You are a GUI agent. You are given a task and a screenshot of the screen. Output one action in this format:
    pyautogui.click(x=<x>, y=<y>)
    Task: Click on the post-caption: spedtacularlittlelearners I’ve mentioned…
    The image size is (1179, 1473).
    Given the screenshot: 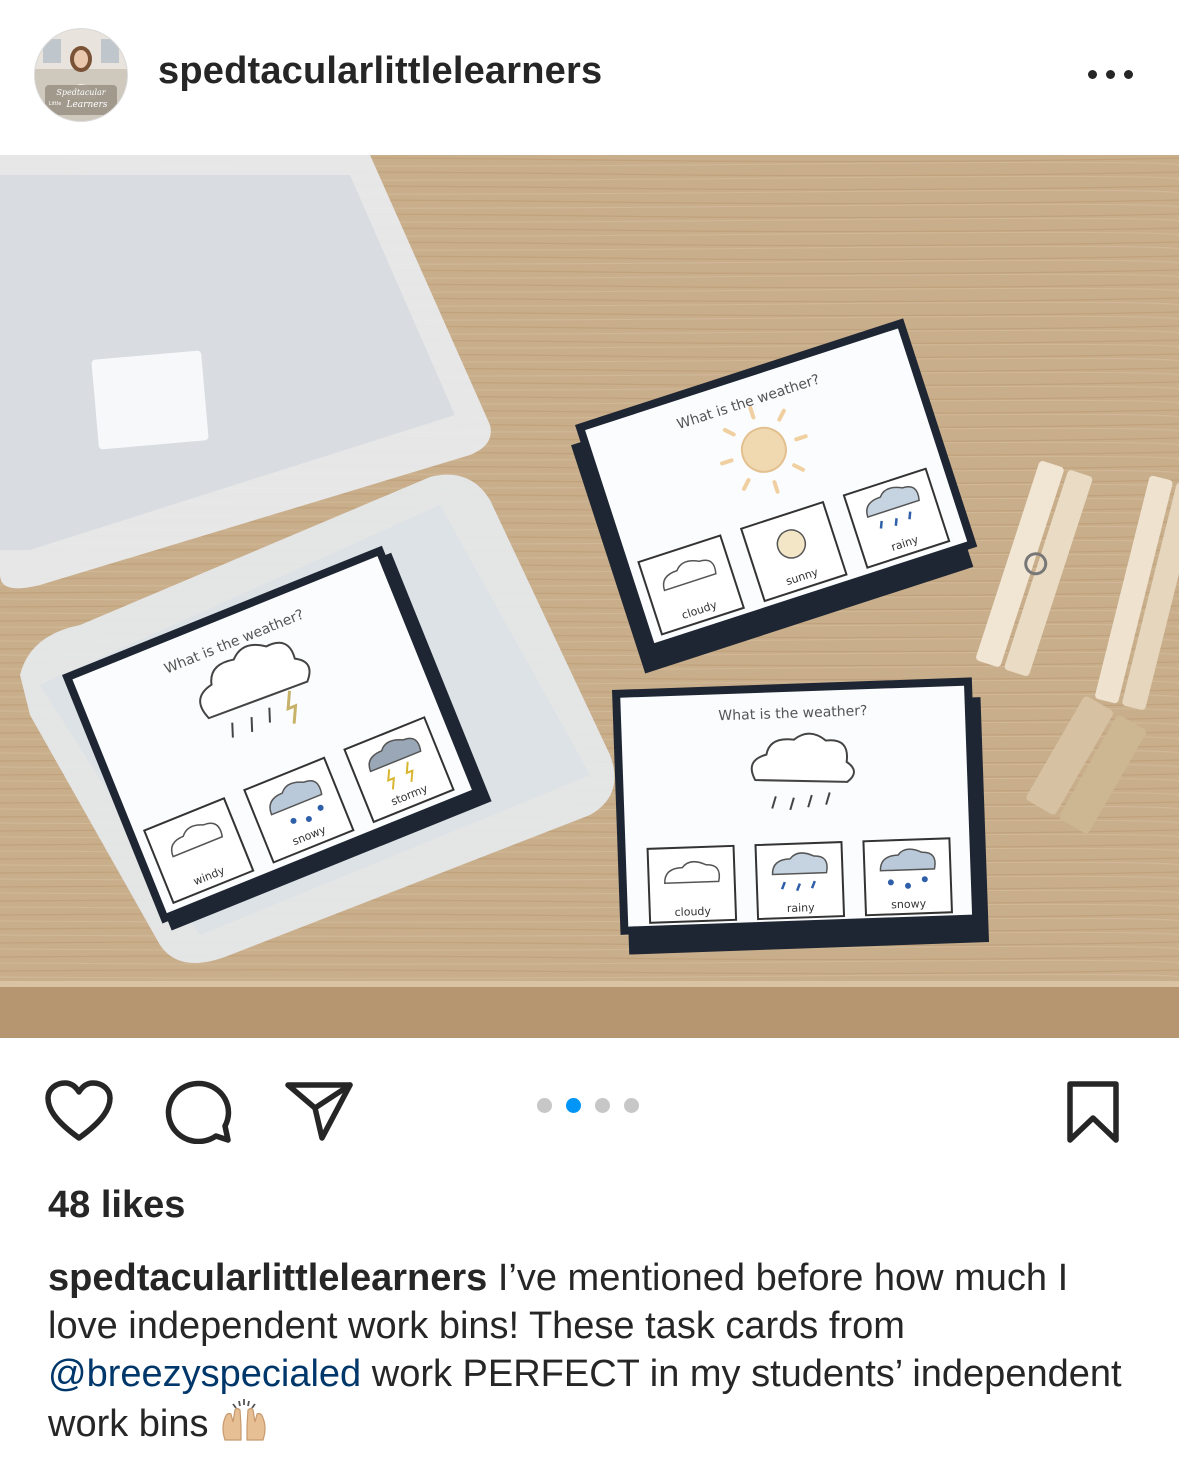 What is the action you would take?
    pyautogui.click(x=593, y=1354)
    